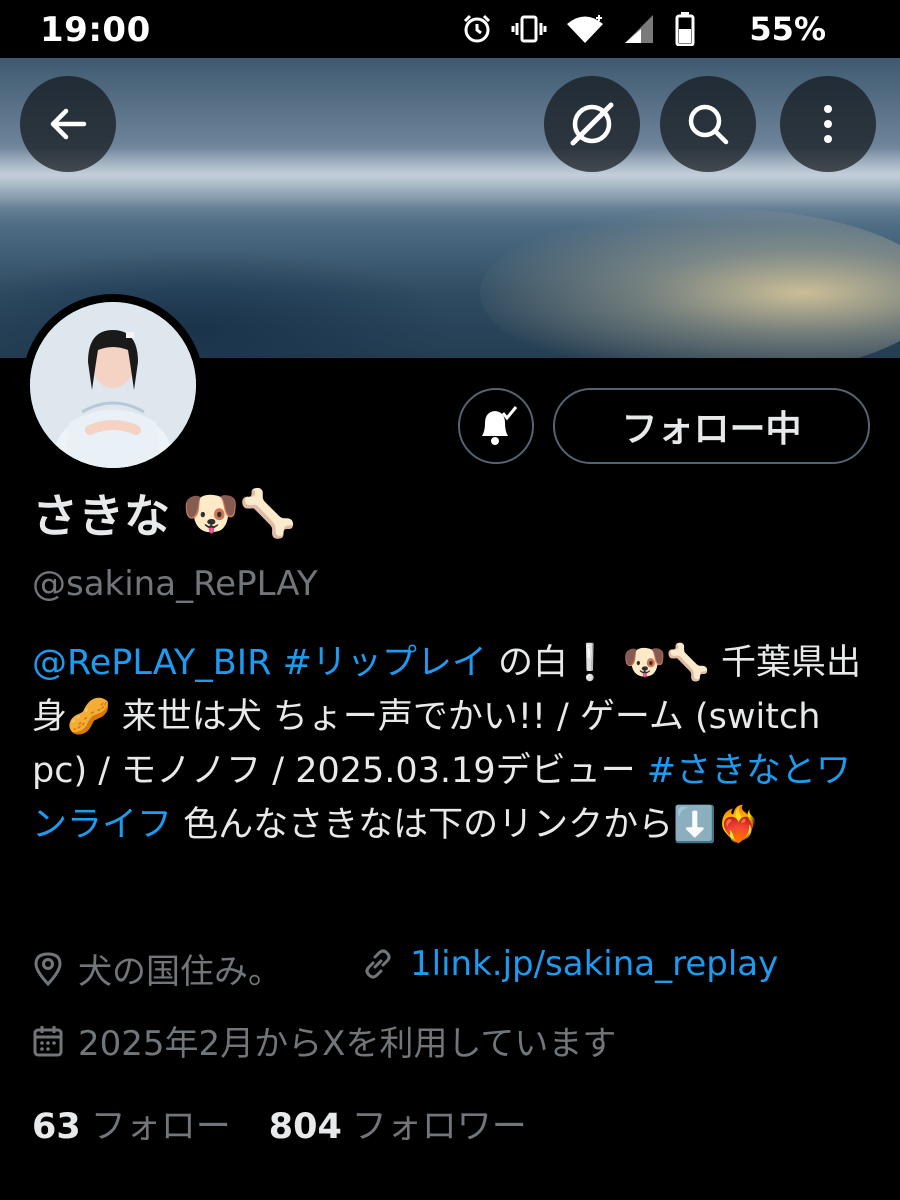  Describe the element at coordinates (450, 29) in the screenshot. I see `status-bar: 19:00 55%` at that location.